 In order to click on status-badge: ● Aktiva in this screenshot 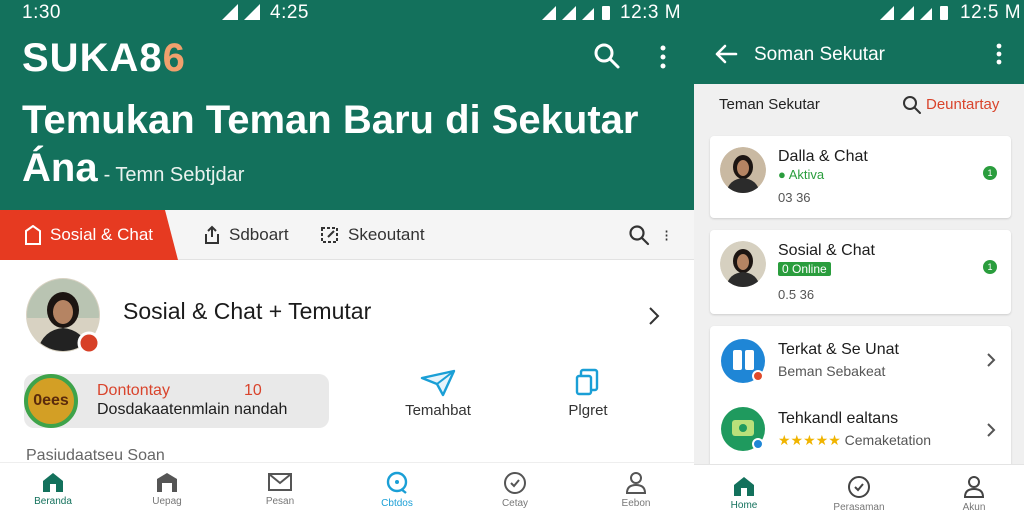, I will do `click(801, 174)`.